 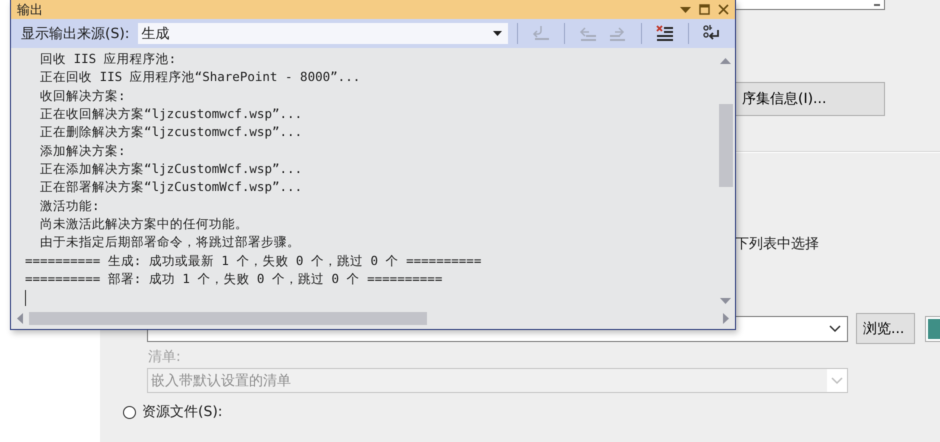 What do you see at coordinates (82, 151) in the screenshot?
I see `output-line: 添加解决方案:` at bounding box center [82, 151].